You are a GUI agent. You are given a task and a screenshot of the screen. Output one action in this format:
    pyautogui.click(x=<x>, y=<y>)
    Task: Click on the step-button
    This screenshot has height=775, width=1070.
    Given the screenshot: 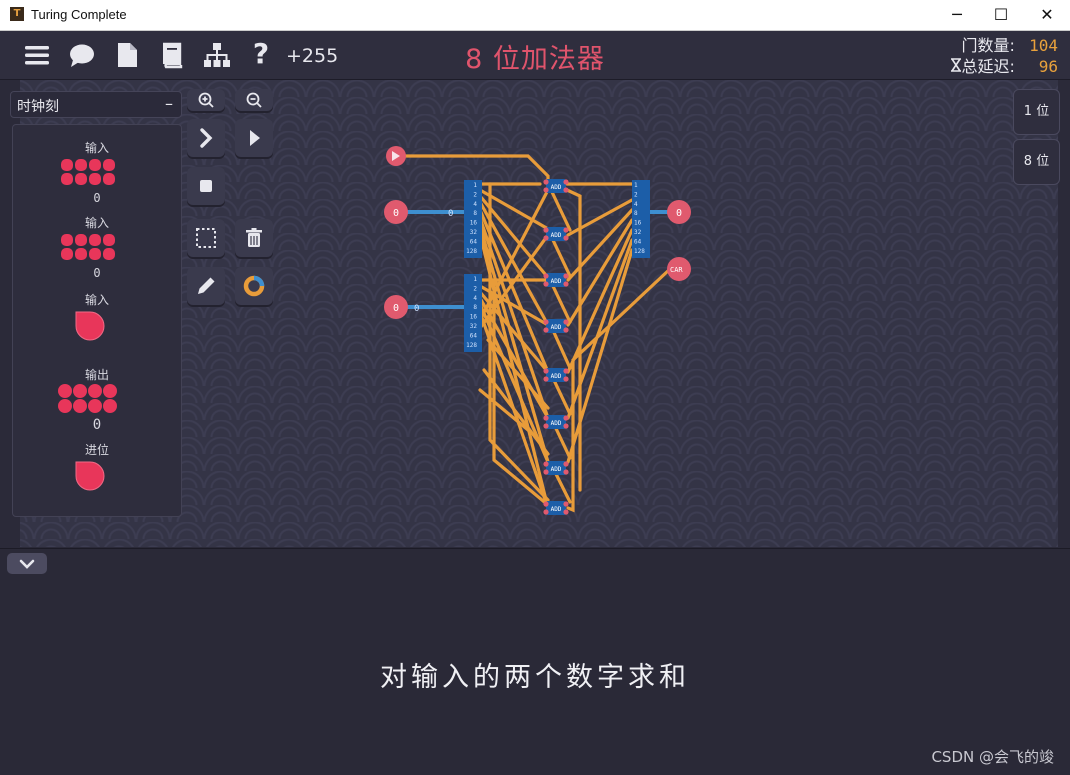 What is the action you would take?
    pyautogui.click(x=206, y=138)
    